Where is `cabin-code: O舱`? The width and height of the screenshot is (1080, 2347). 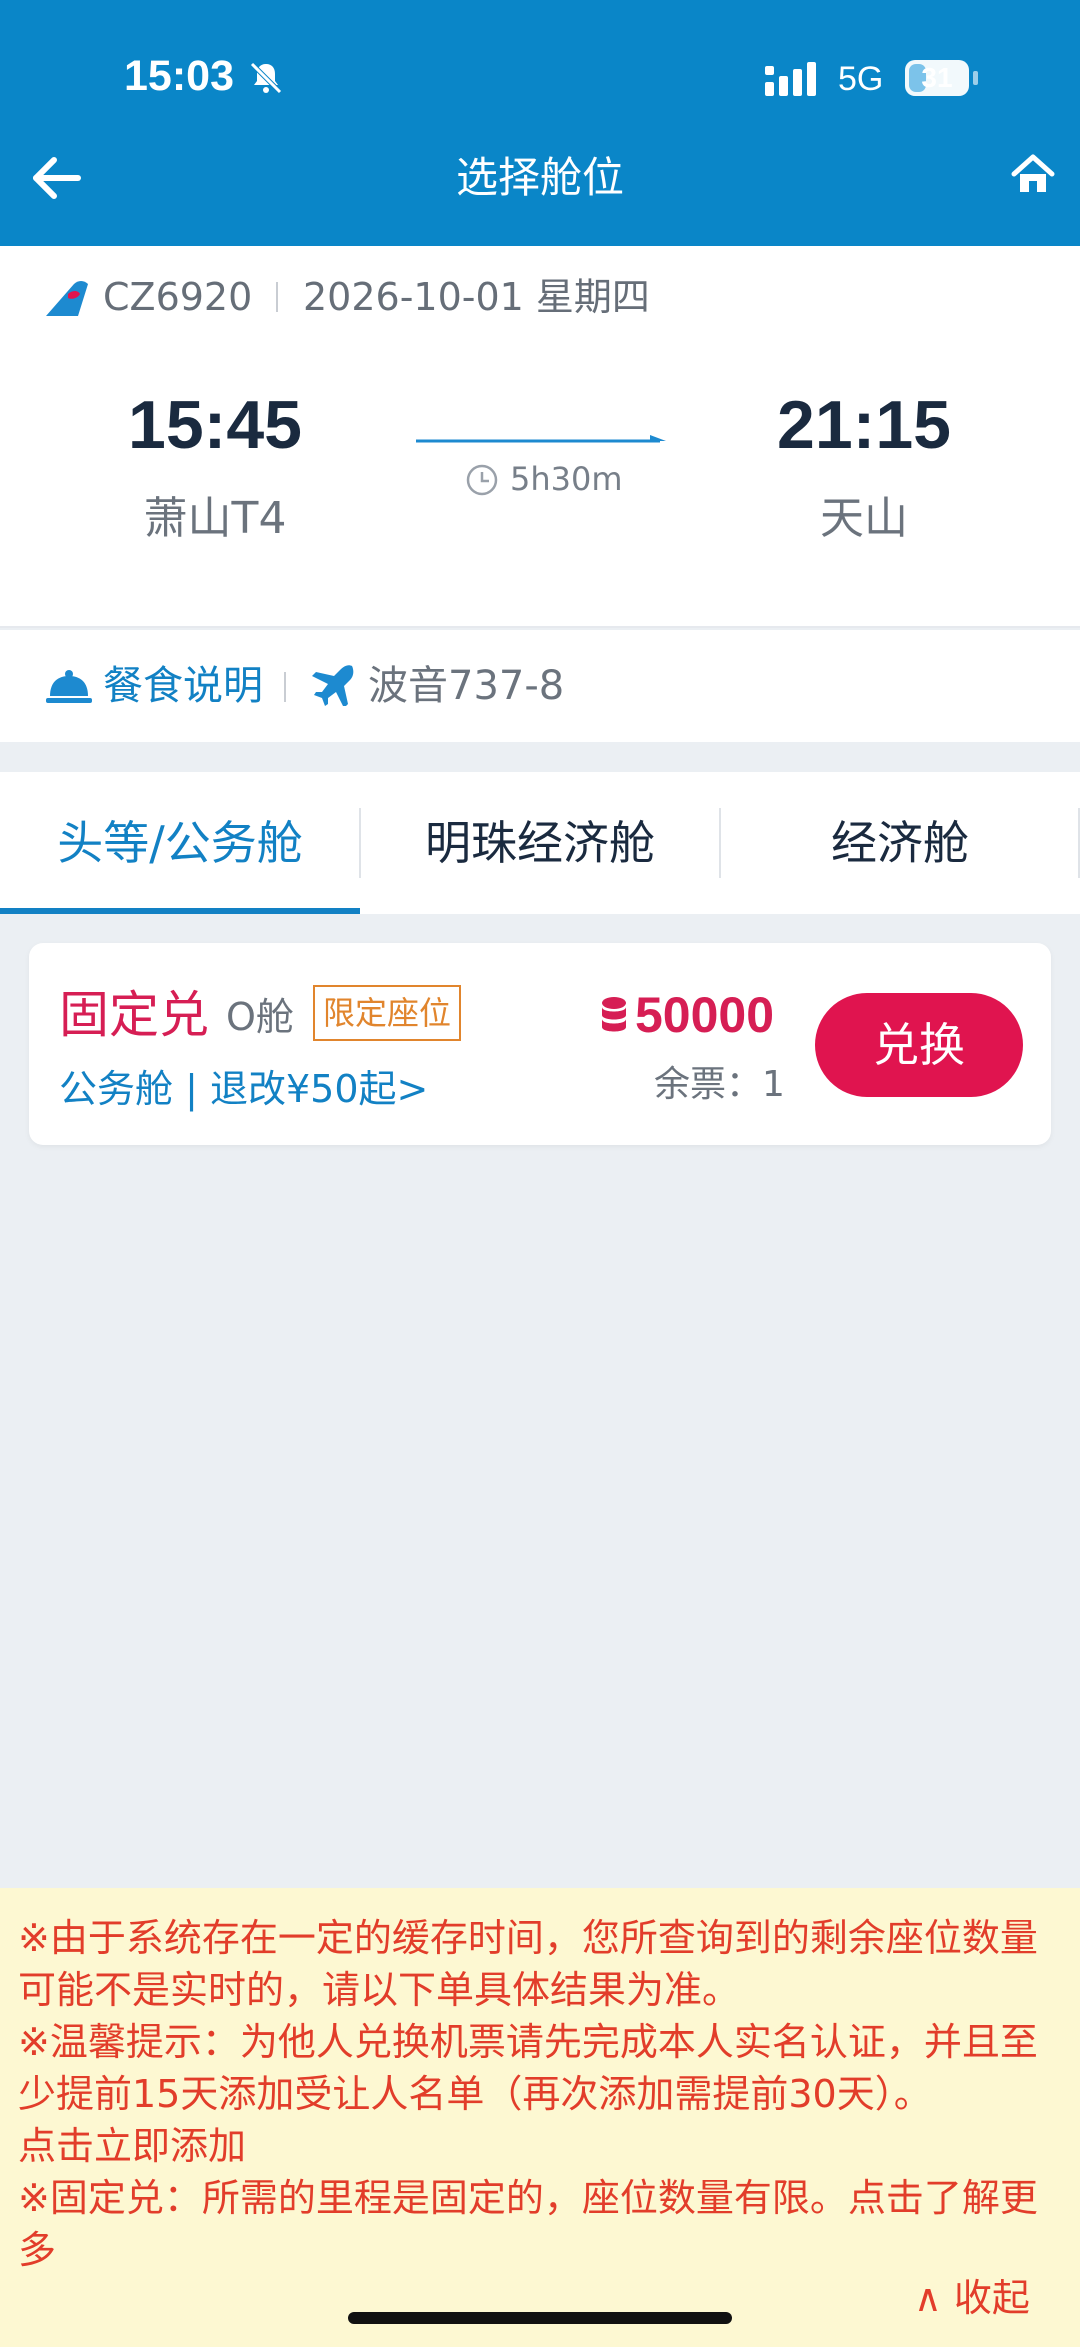
cabin-code: O舱 is located at coordinates (260, 1017).